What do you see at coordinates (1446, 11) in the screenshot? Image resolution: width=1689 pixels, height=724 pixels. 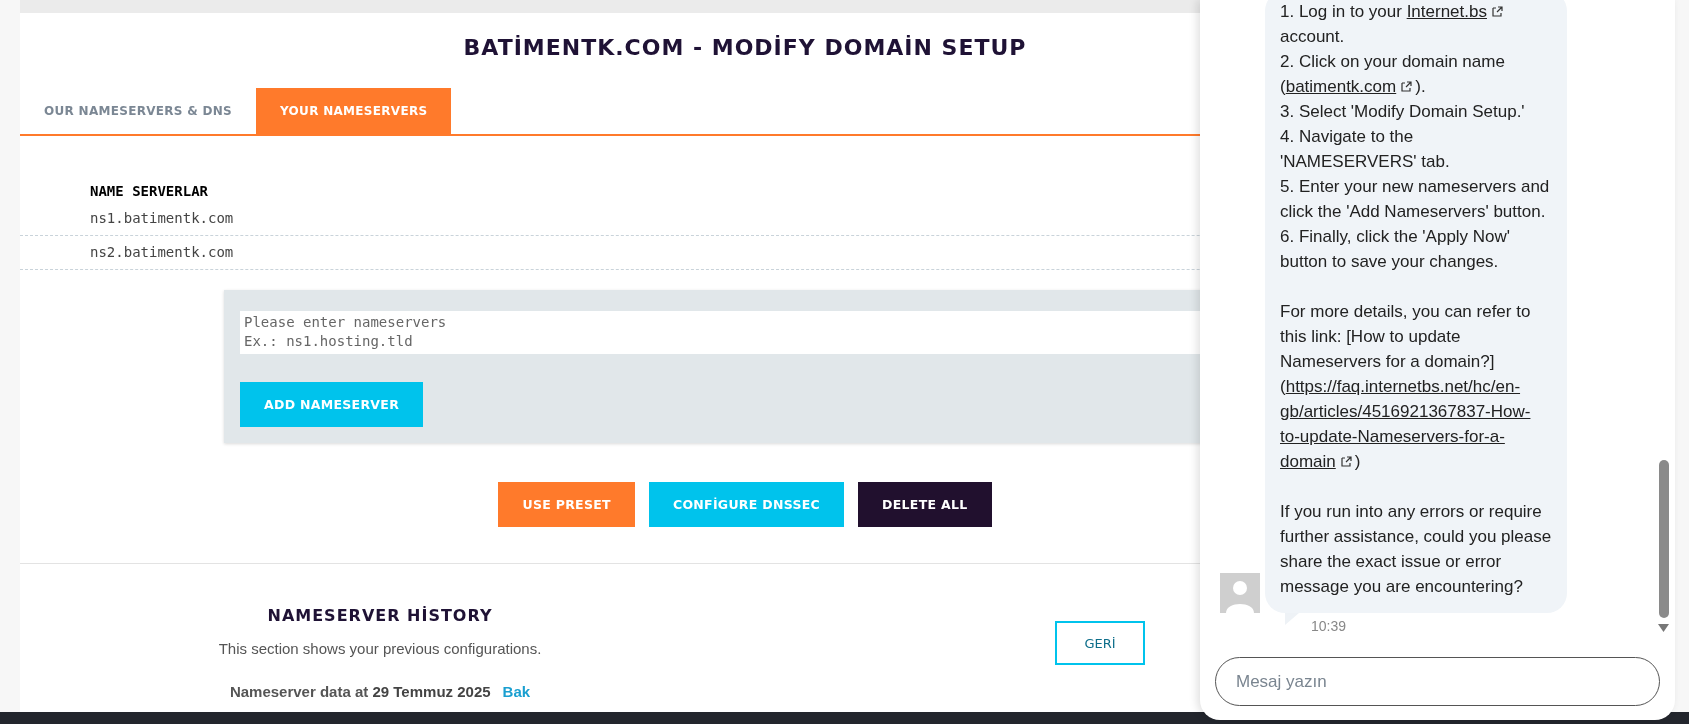 I see `link: Internet.bs` at bounding box center [1446, 11].